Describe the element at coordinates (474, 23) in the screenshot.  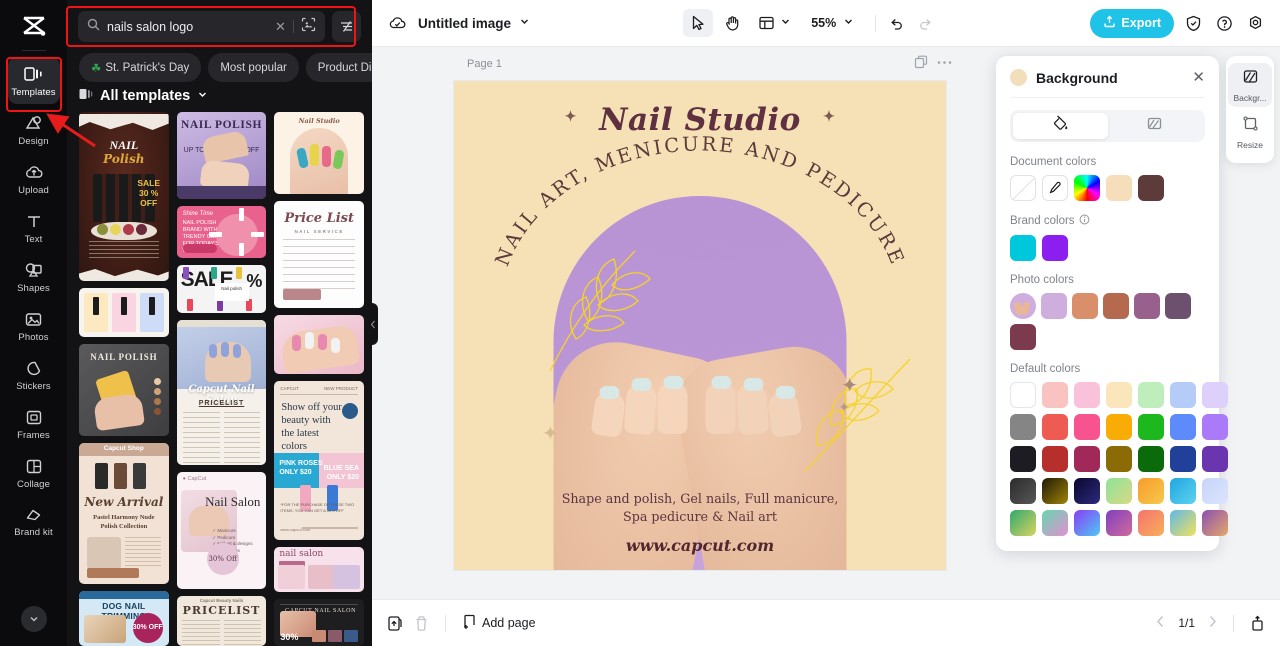
I see `document-title: Untitled image` at that location.